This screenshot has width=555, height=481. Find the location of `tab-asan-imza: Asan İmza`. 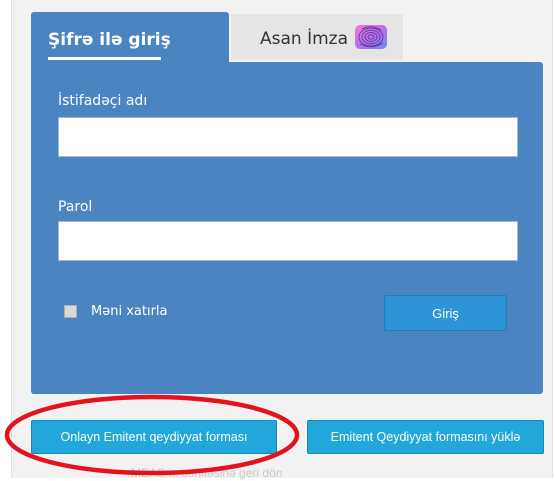

tab-asan-imza: Asan İmza is located at coordinates (317, 37).